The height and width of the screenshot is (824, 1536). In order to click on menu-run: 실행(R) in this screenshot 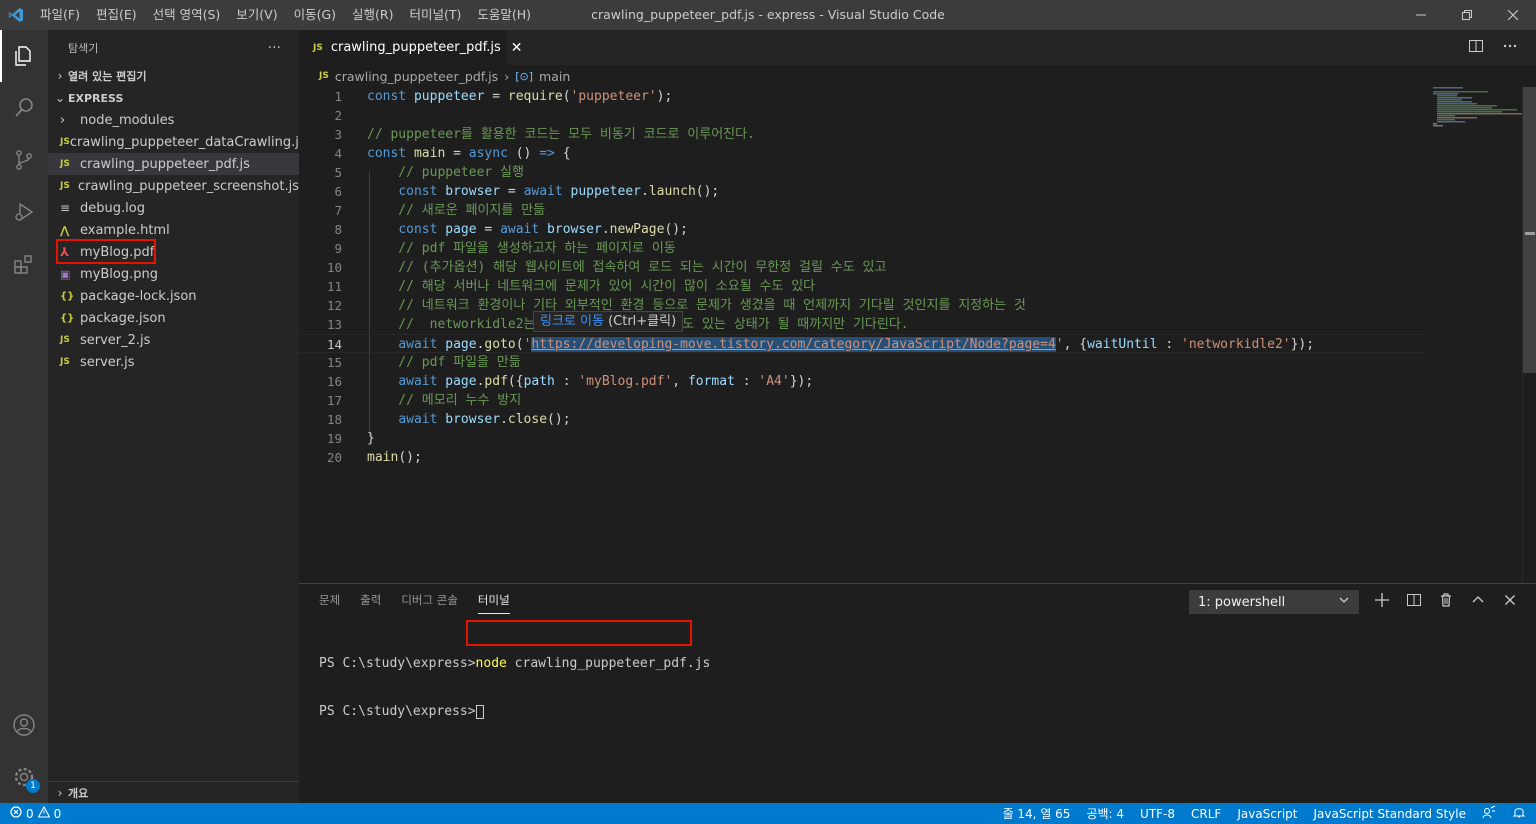, I will do `click(372, 15)`.